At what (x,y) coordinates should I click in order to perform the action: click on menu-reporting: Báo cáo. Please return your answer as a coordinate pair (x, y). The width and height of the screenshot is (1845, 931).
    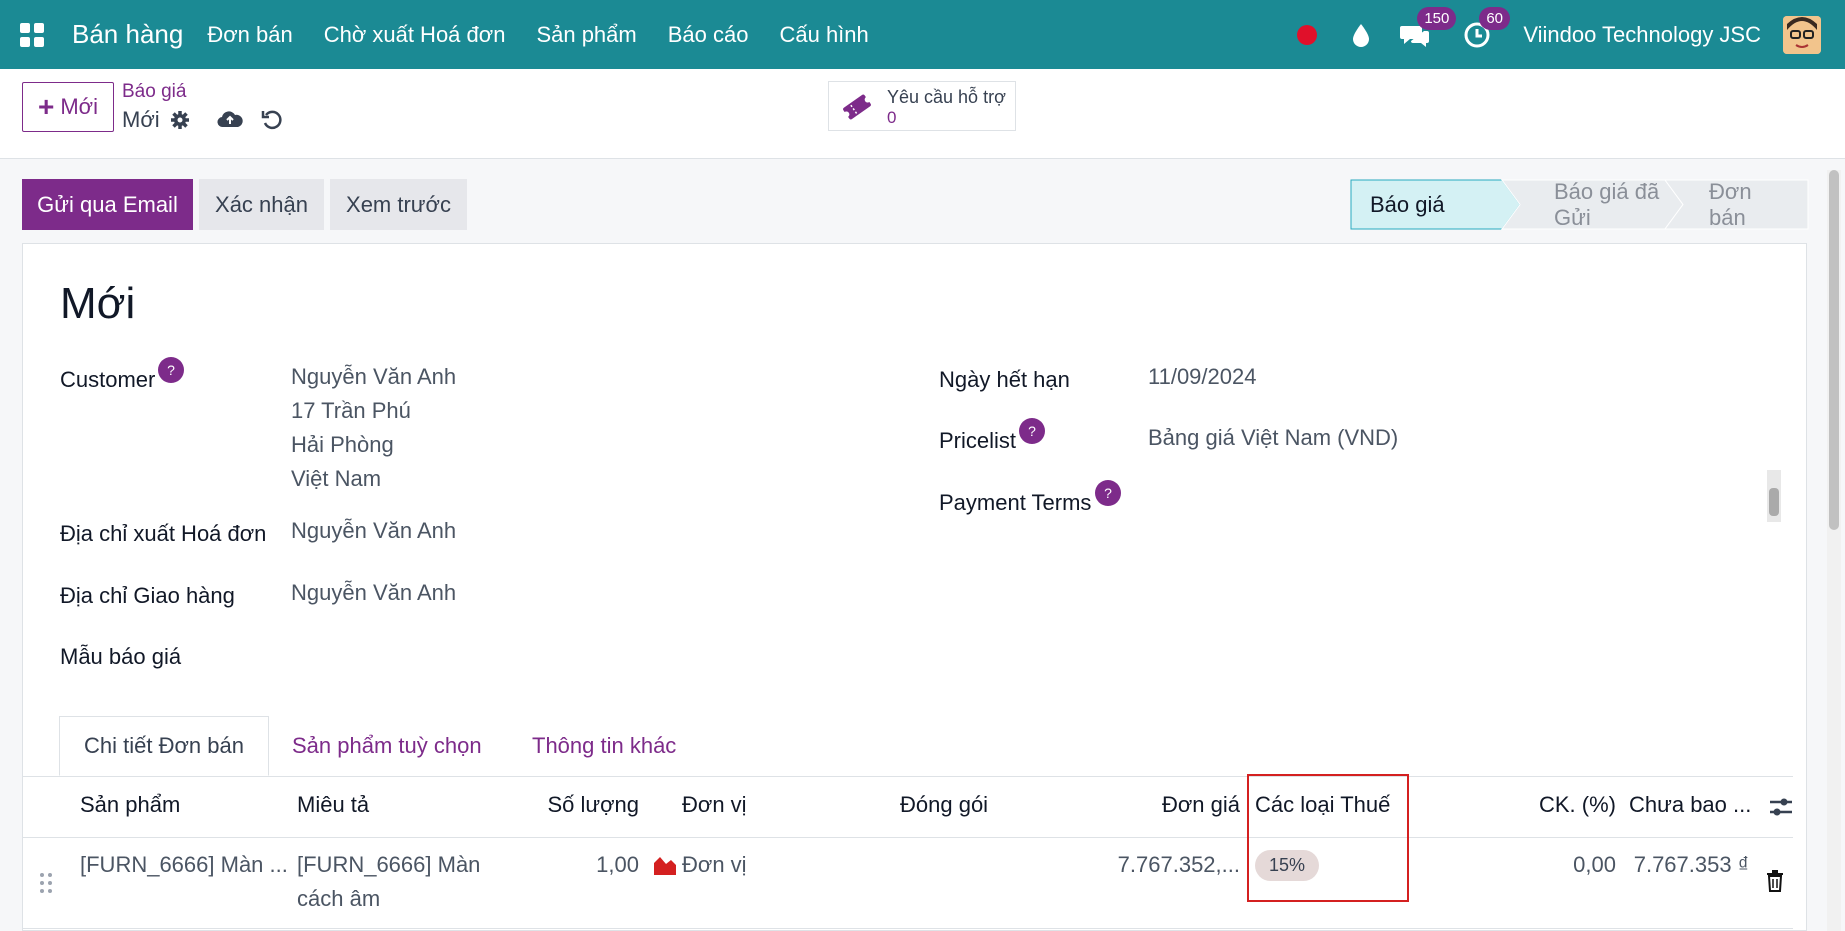
    Looking at the image, I should click on (708, 35).